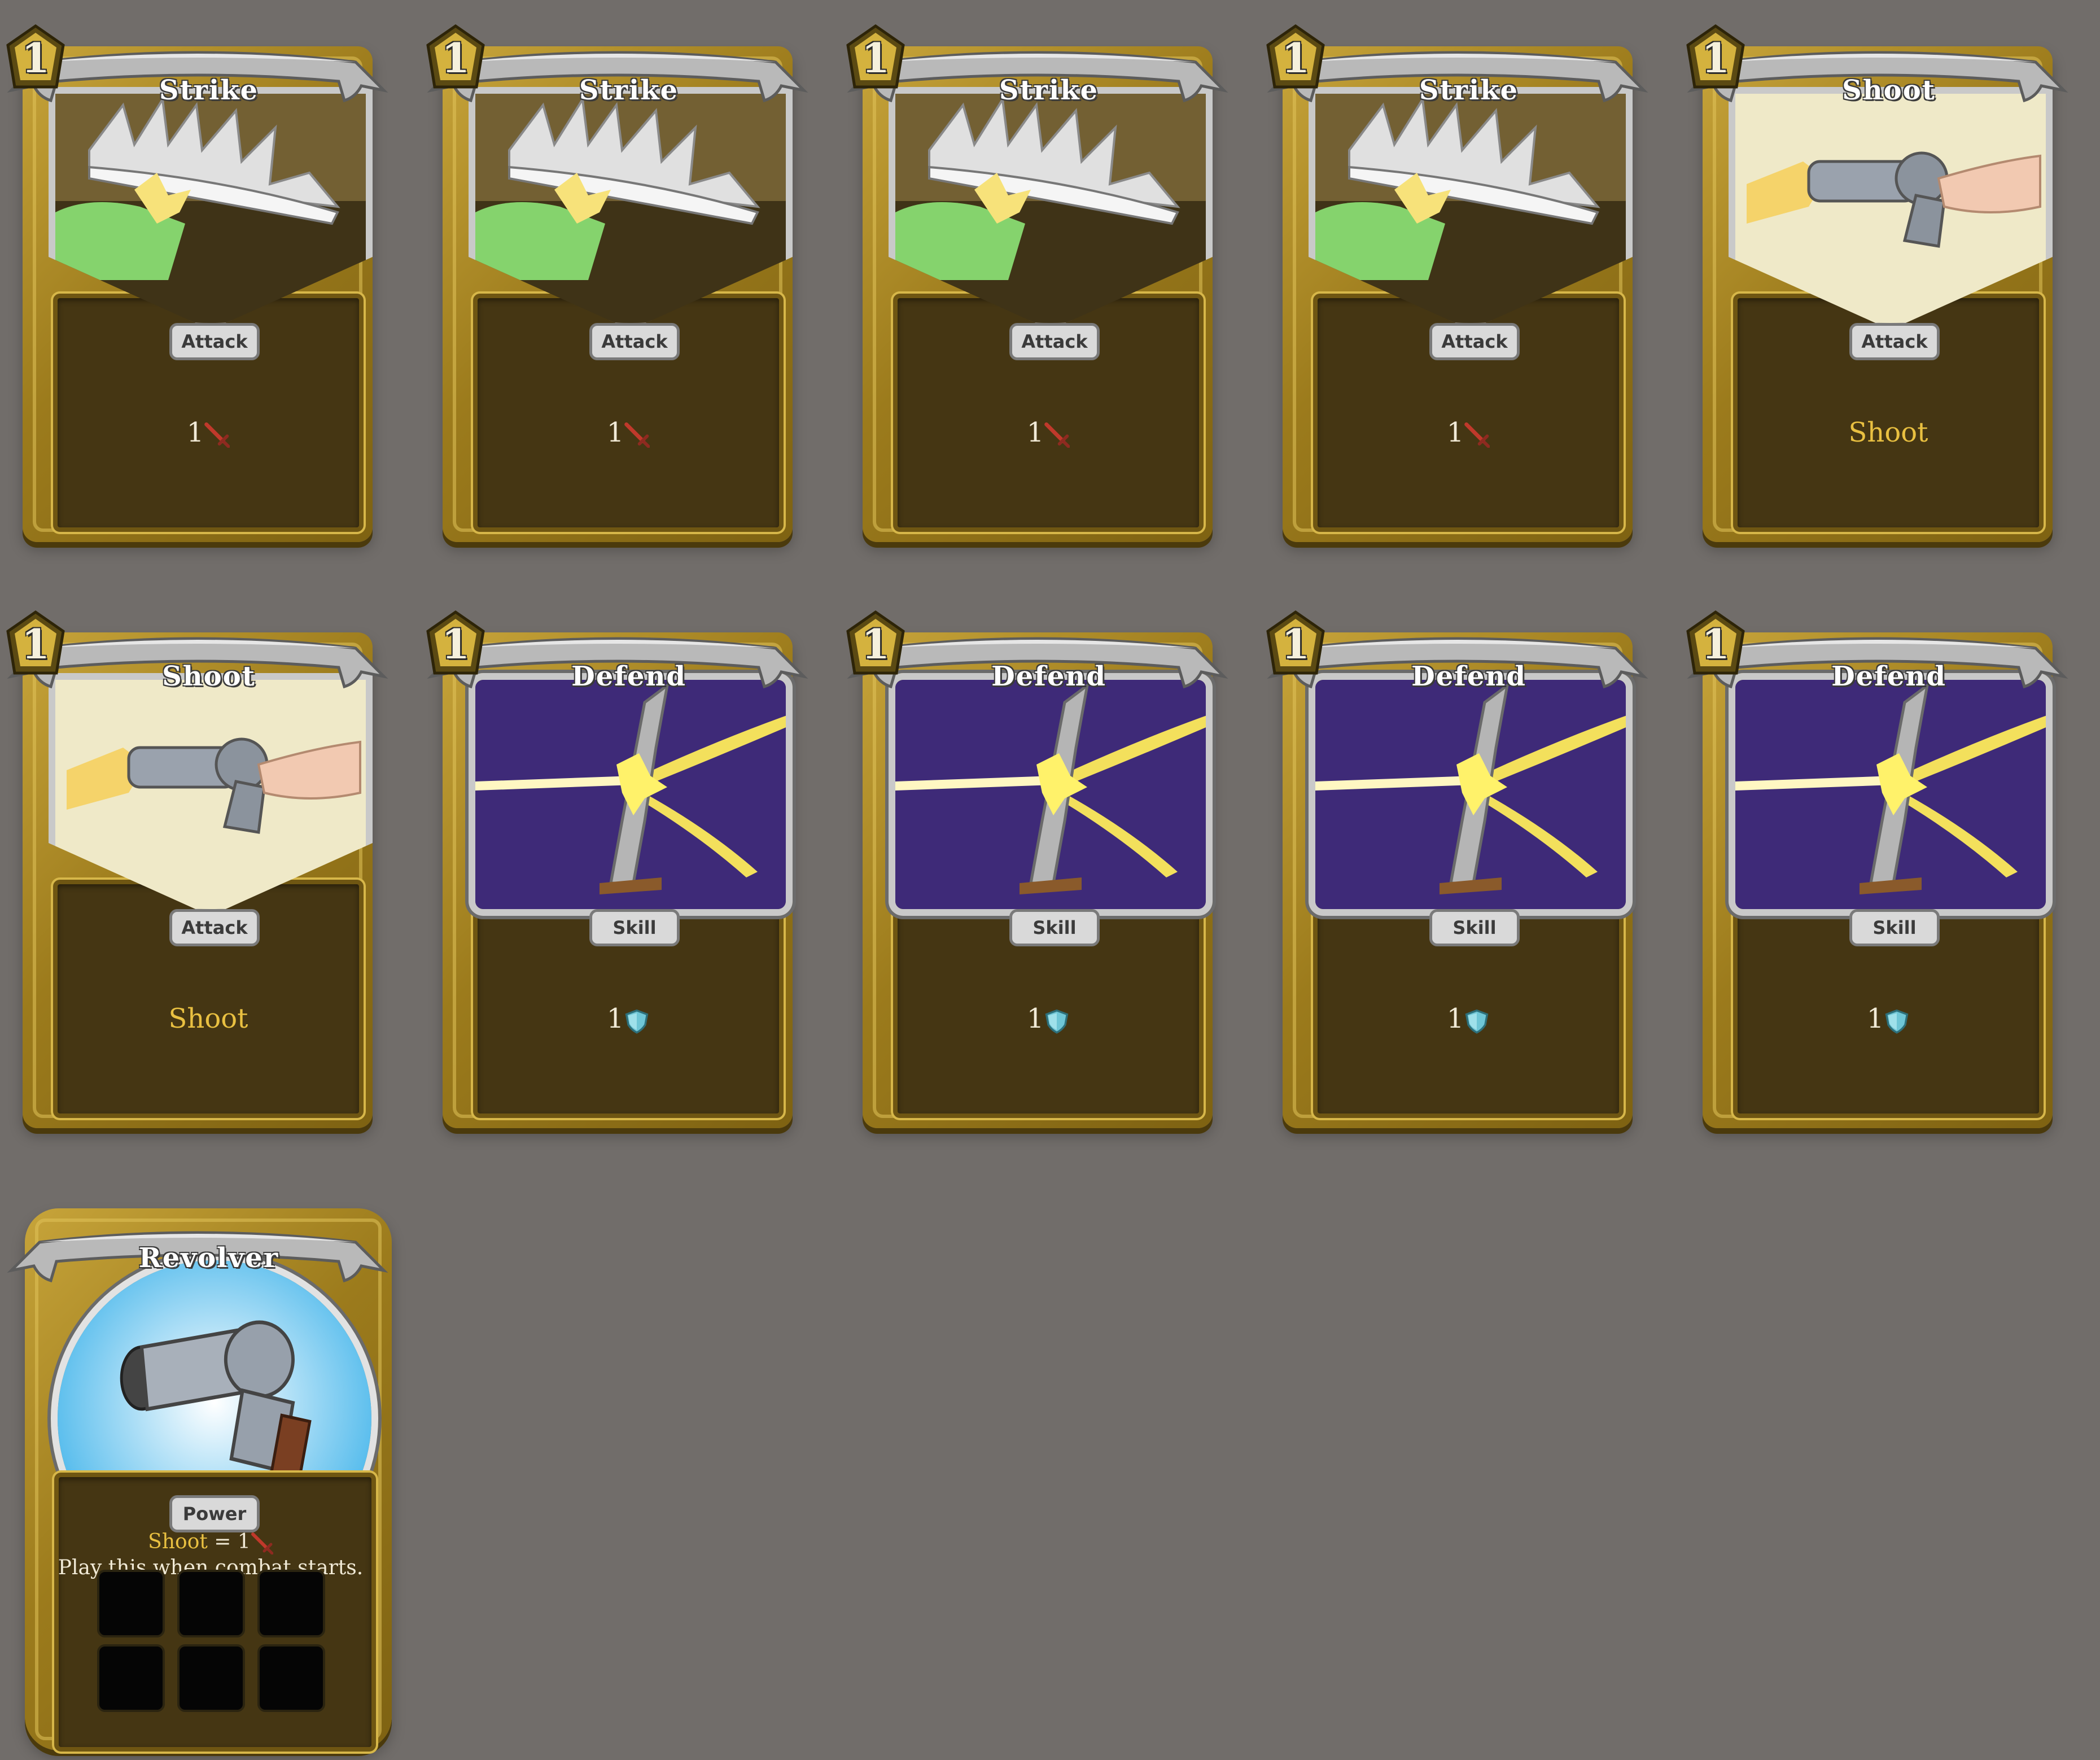 Image resolution: width=2100 pixels, height=1760 pixels. Describe the element at coordinates (229, 1541) in the screenshot. I see `effect-equals: = 1` at that location.